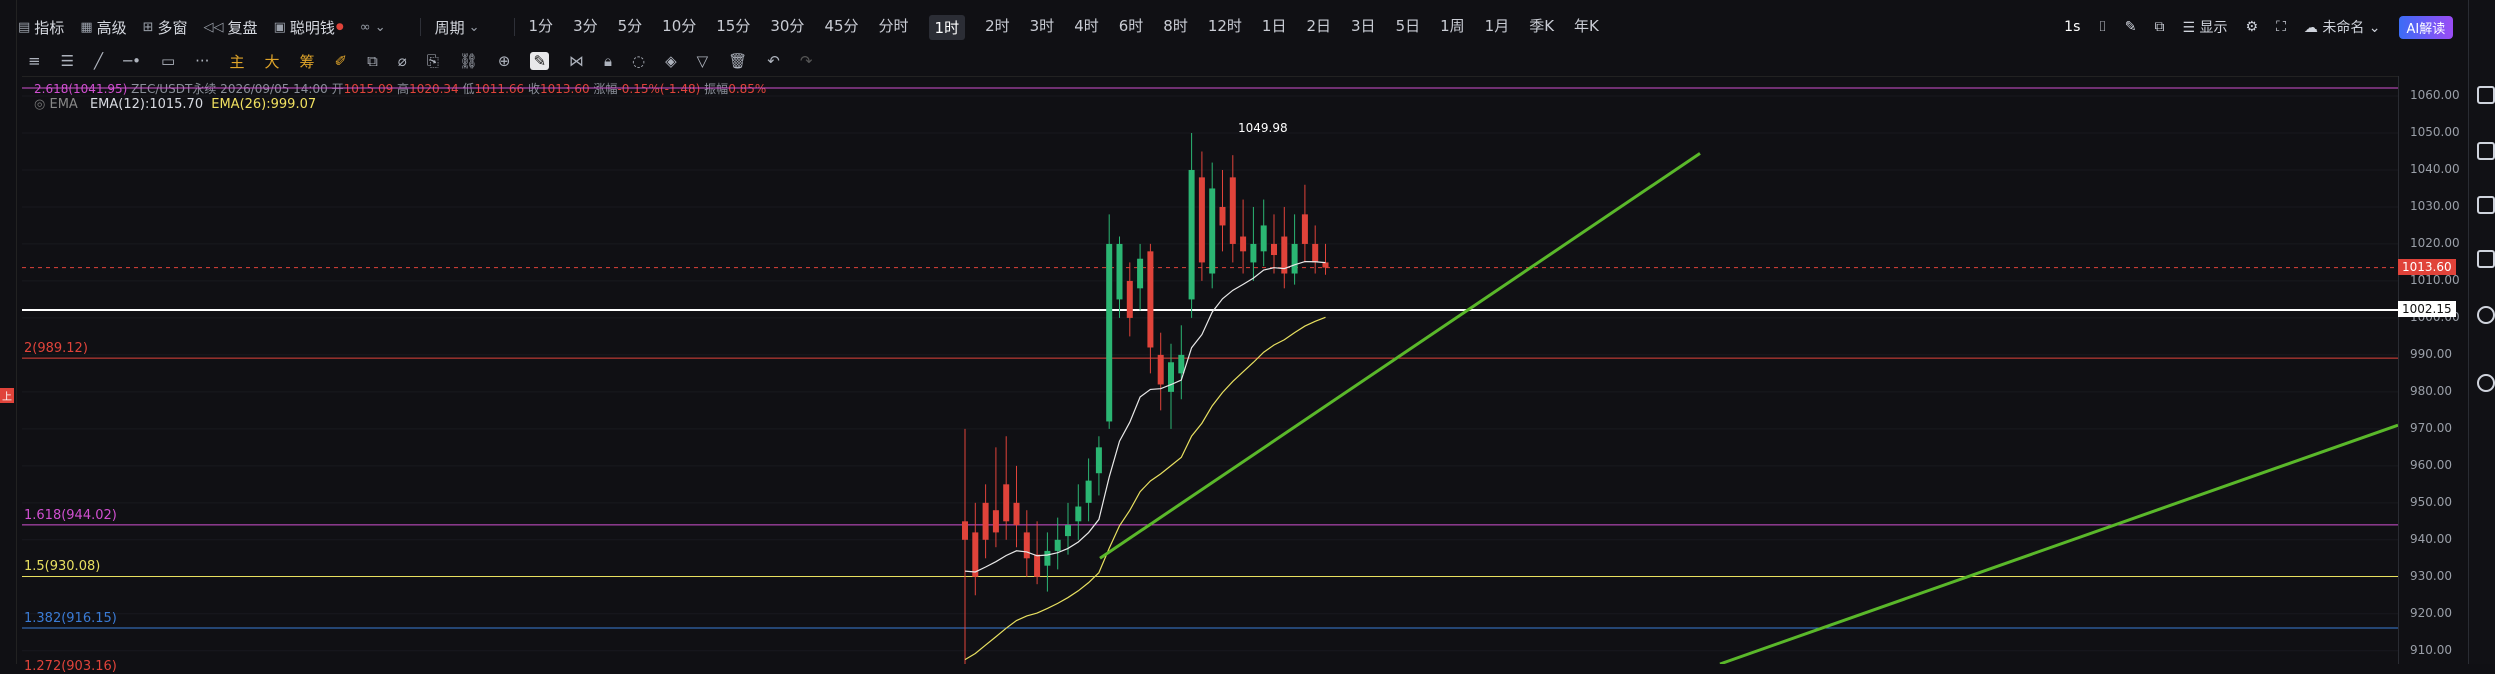  I want to click on price-tick: 940.00, so click(2431, 538).